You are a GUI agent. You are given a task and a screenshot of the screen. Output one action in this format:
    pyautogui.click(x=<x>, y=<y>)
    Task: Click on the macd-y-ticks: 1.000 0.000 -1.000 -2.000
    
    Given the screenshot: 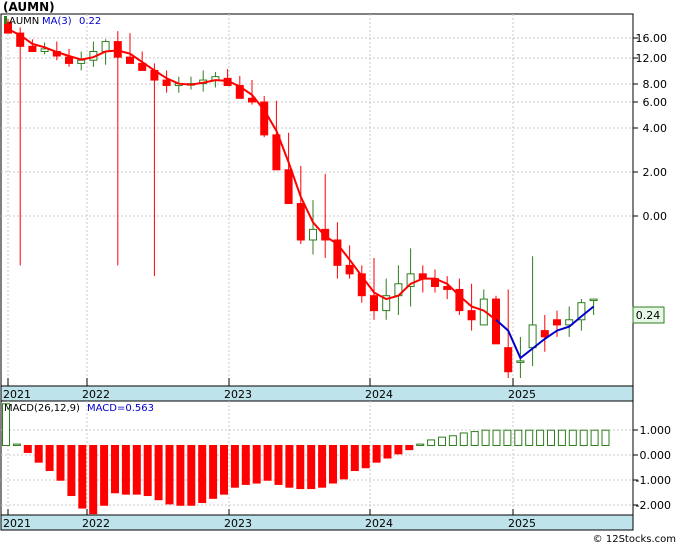 What is the action you would take?
    pyautogui.click(x=652, y=468)
    